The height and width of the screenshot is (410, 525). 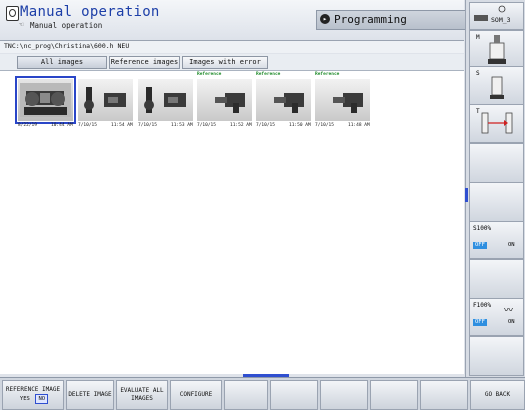 What do you see at coordinates (511, 245) in the screenshot?
I see `spindle-override-on: ON` at bounding box center [511, 245].